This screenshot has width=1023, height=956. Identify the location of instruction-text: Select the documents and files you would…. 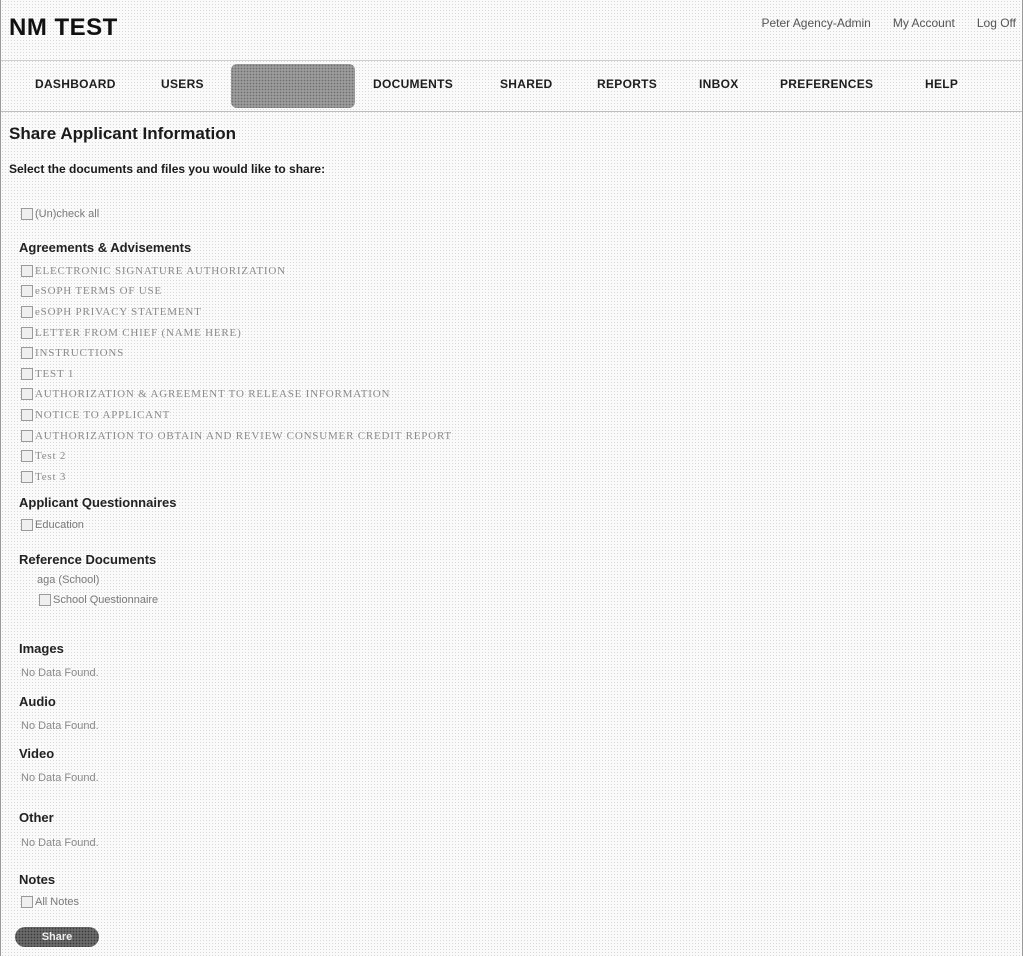
(167, 169).